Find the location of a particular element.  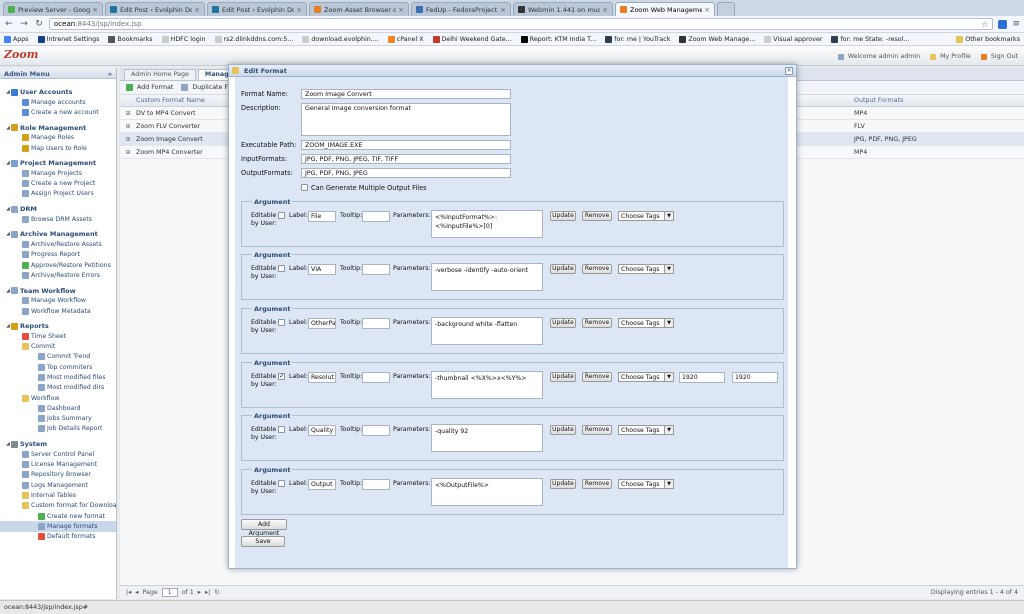

save-button: Save is located at coordinates (263, 541).